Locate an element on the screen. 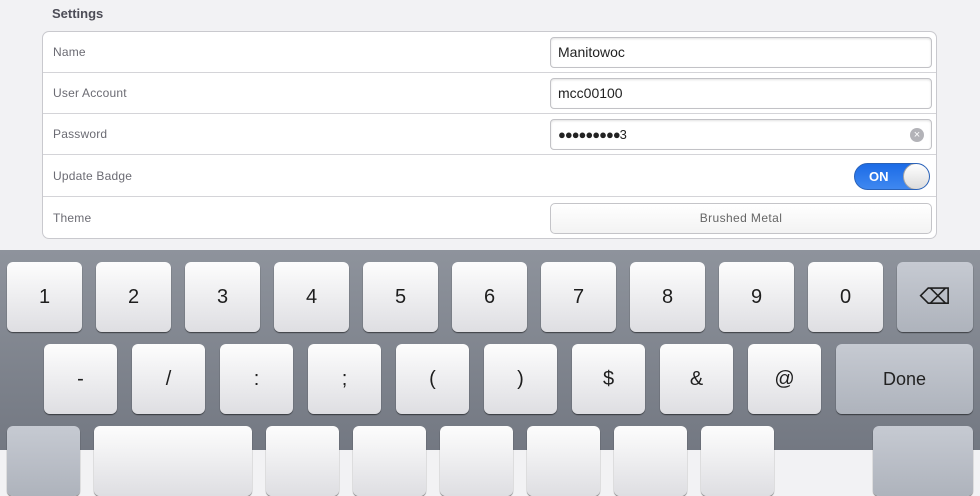 The height and width of the screenshot is (496, 980). settings-section-title: Settings is located at coordinates (78, 13).